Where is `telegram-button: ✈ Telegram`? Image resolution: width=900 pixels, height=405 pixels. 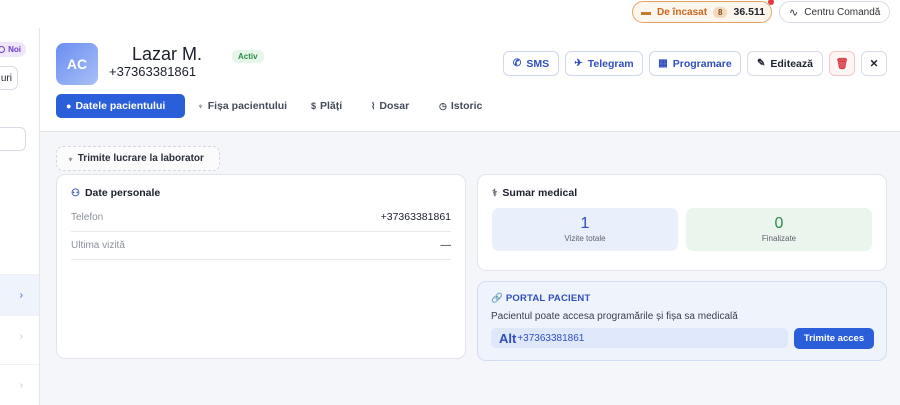 telegram-button: ✈ Telegram is located at coordinates (604, 63).